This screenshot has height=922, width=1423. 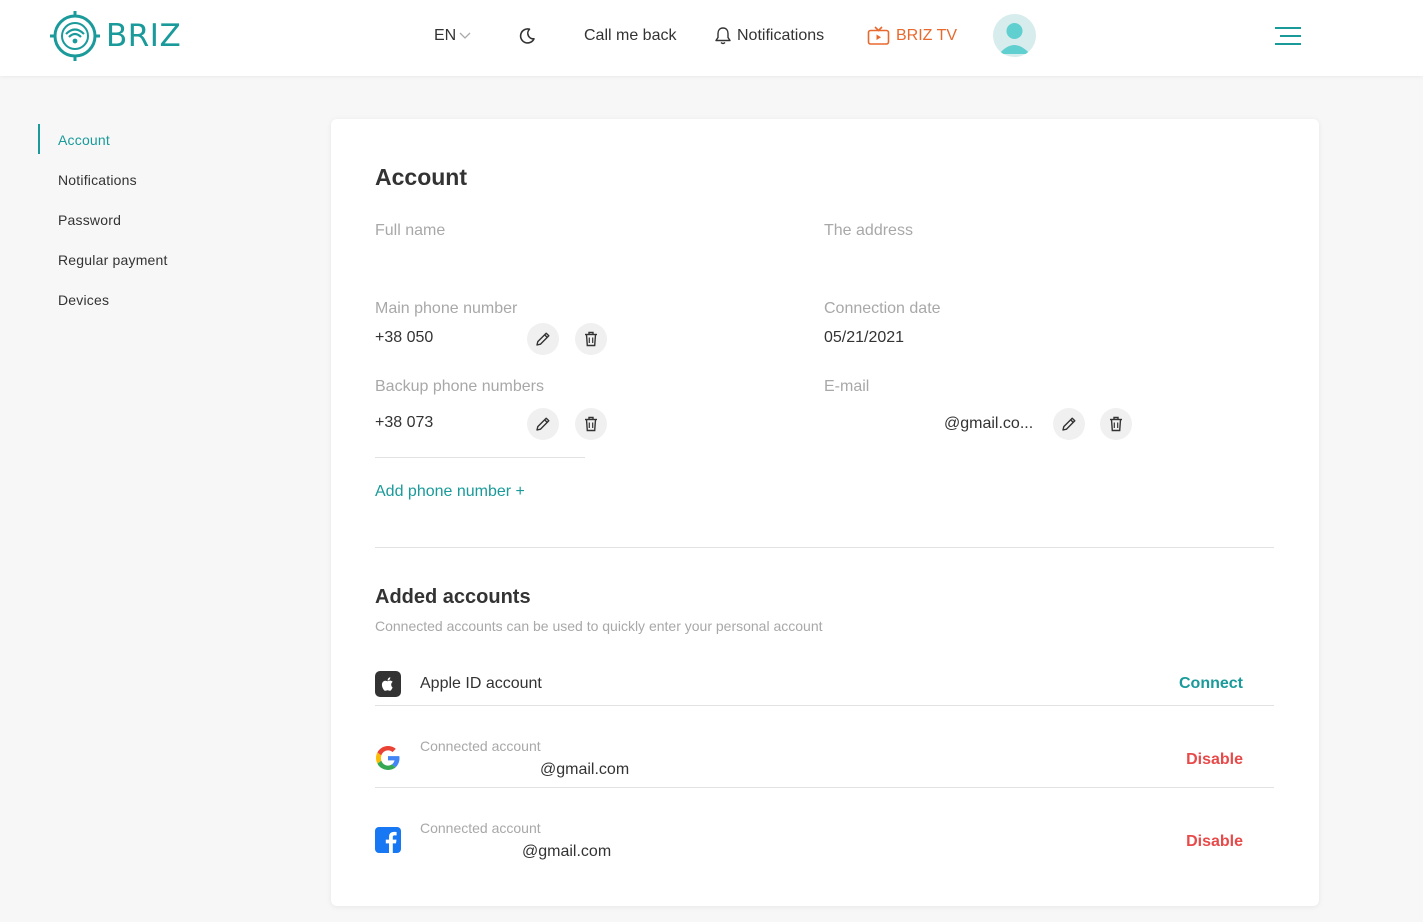 What do you see at coordinates (388, 684) in the screenshot?
I see `apple-icon` at bounding box center [388, 684].